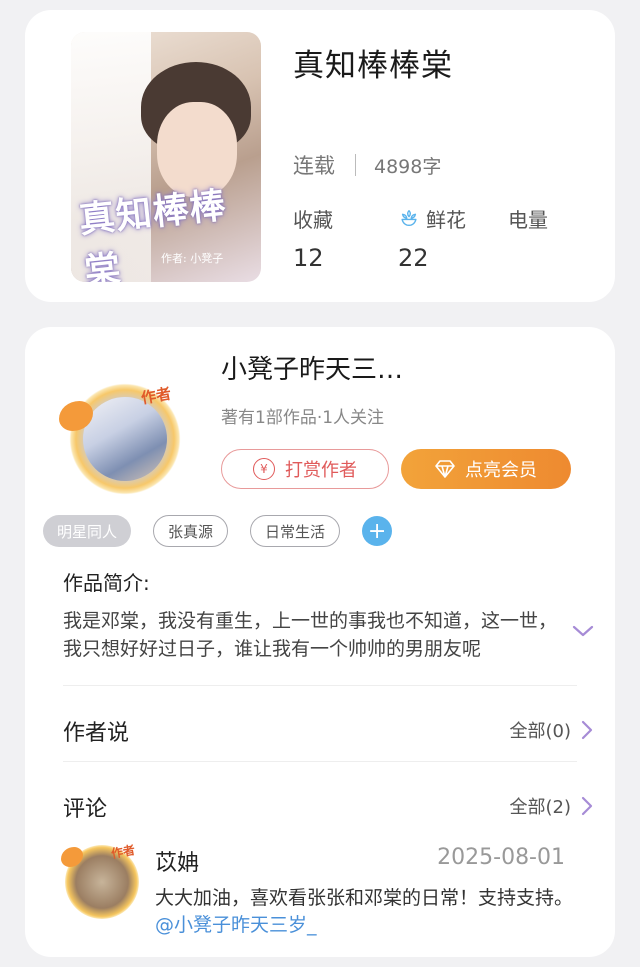  Describe the element at coordinates (540, 807) in the screenshot. I see `comments-all-label: 全部(2)` at that location.